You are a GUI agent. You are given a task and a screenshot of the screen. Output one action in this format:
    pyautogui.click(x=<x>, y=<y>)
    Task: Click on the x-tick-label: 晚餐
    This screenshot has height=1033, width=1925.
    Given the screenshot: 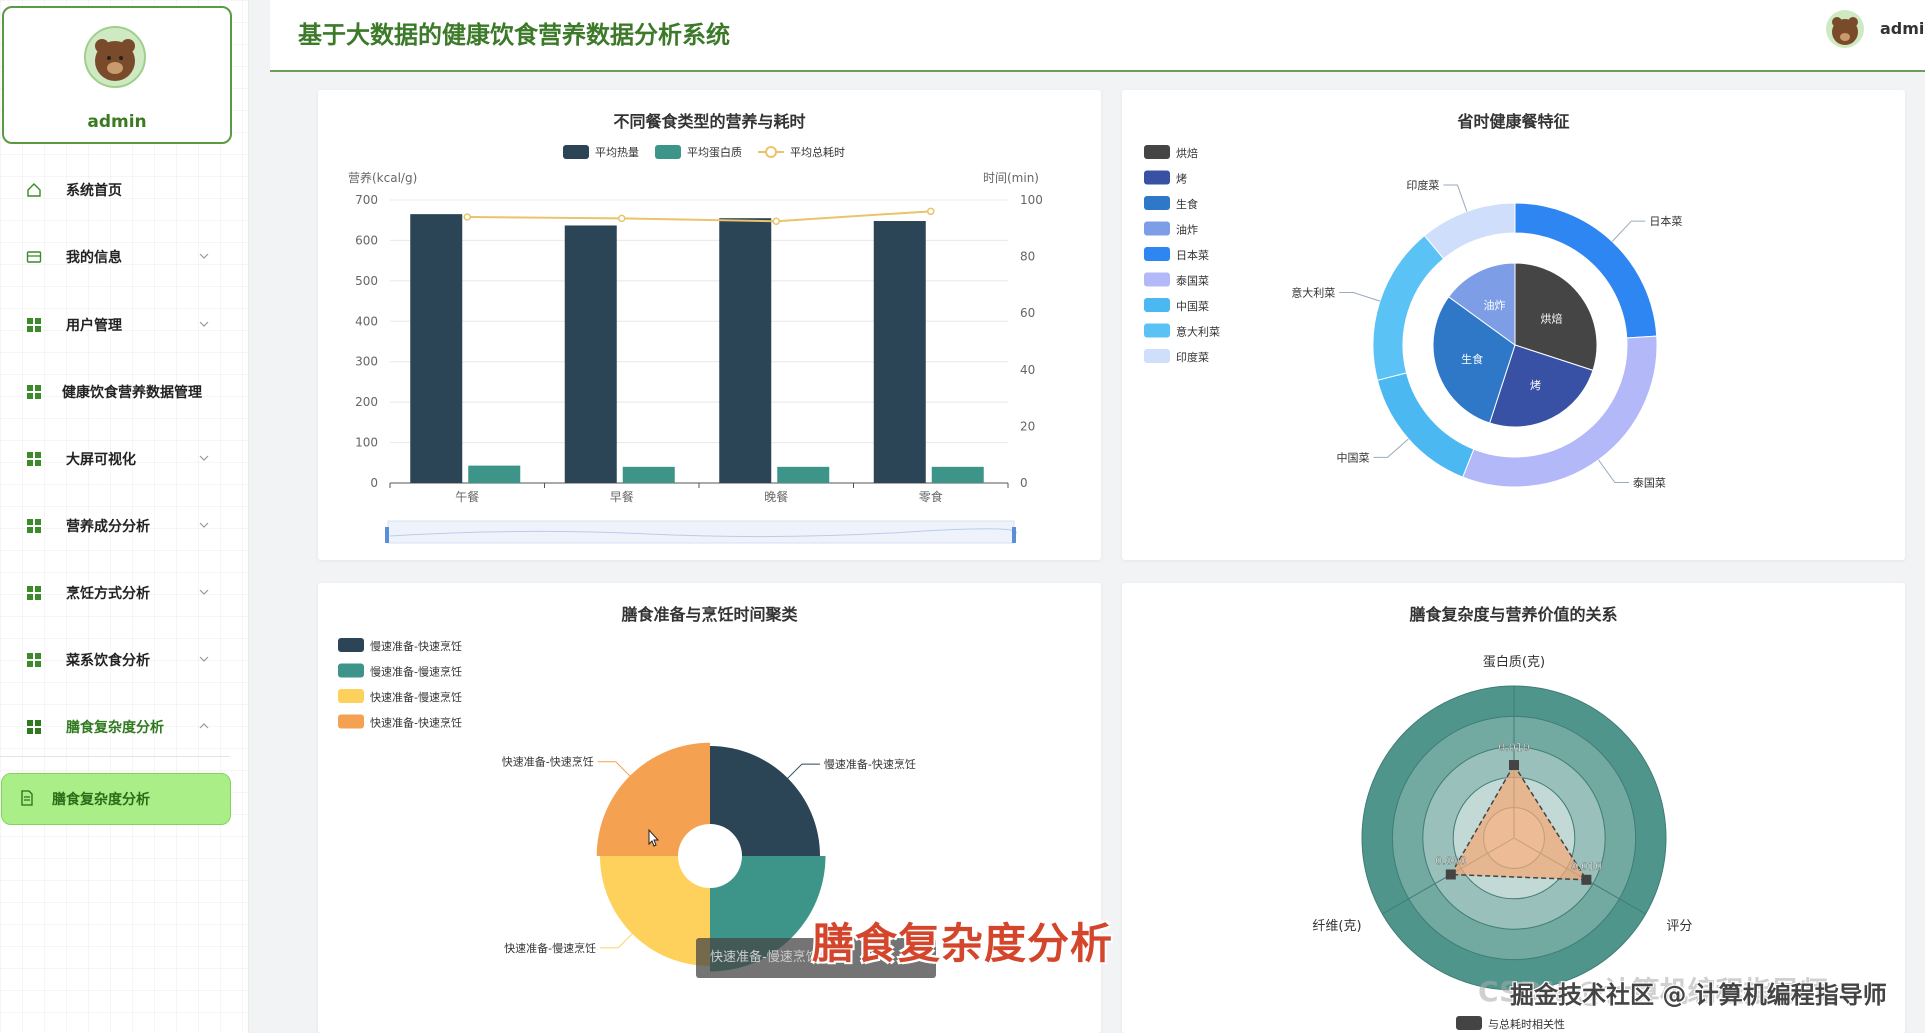 What is the action you would take?
    pyautogui.click(x=776, y=496)
    